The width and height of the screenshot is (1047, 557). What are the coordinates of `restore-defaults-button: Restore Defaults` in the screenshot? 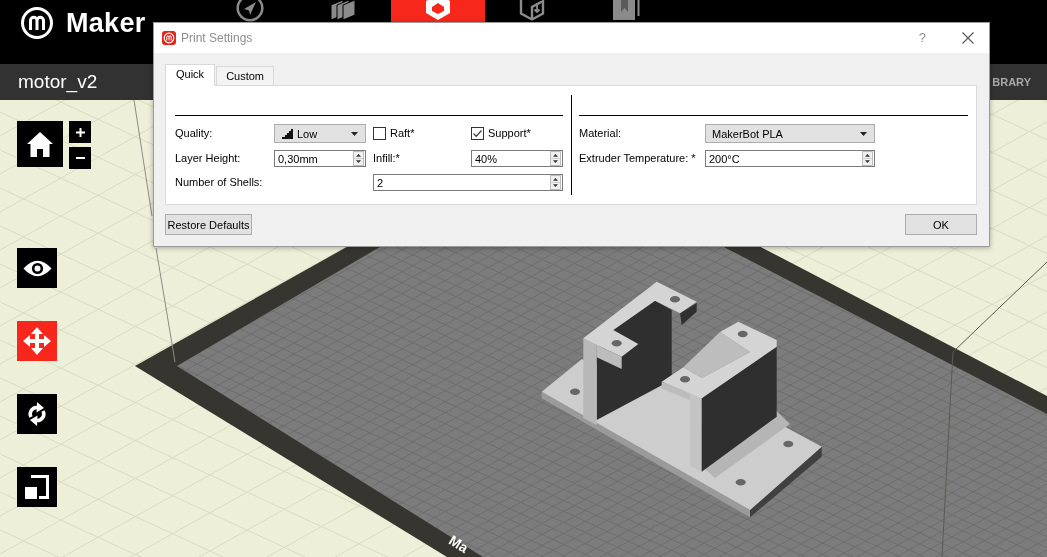 It's located at (208, 224).